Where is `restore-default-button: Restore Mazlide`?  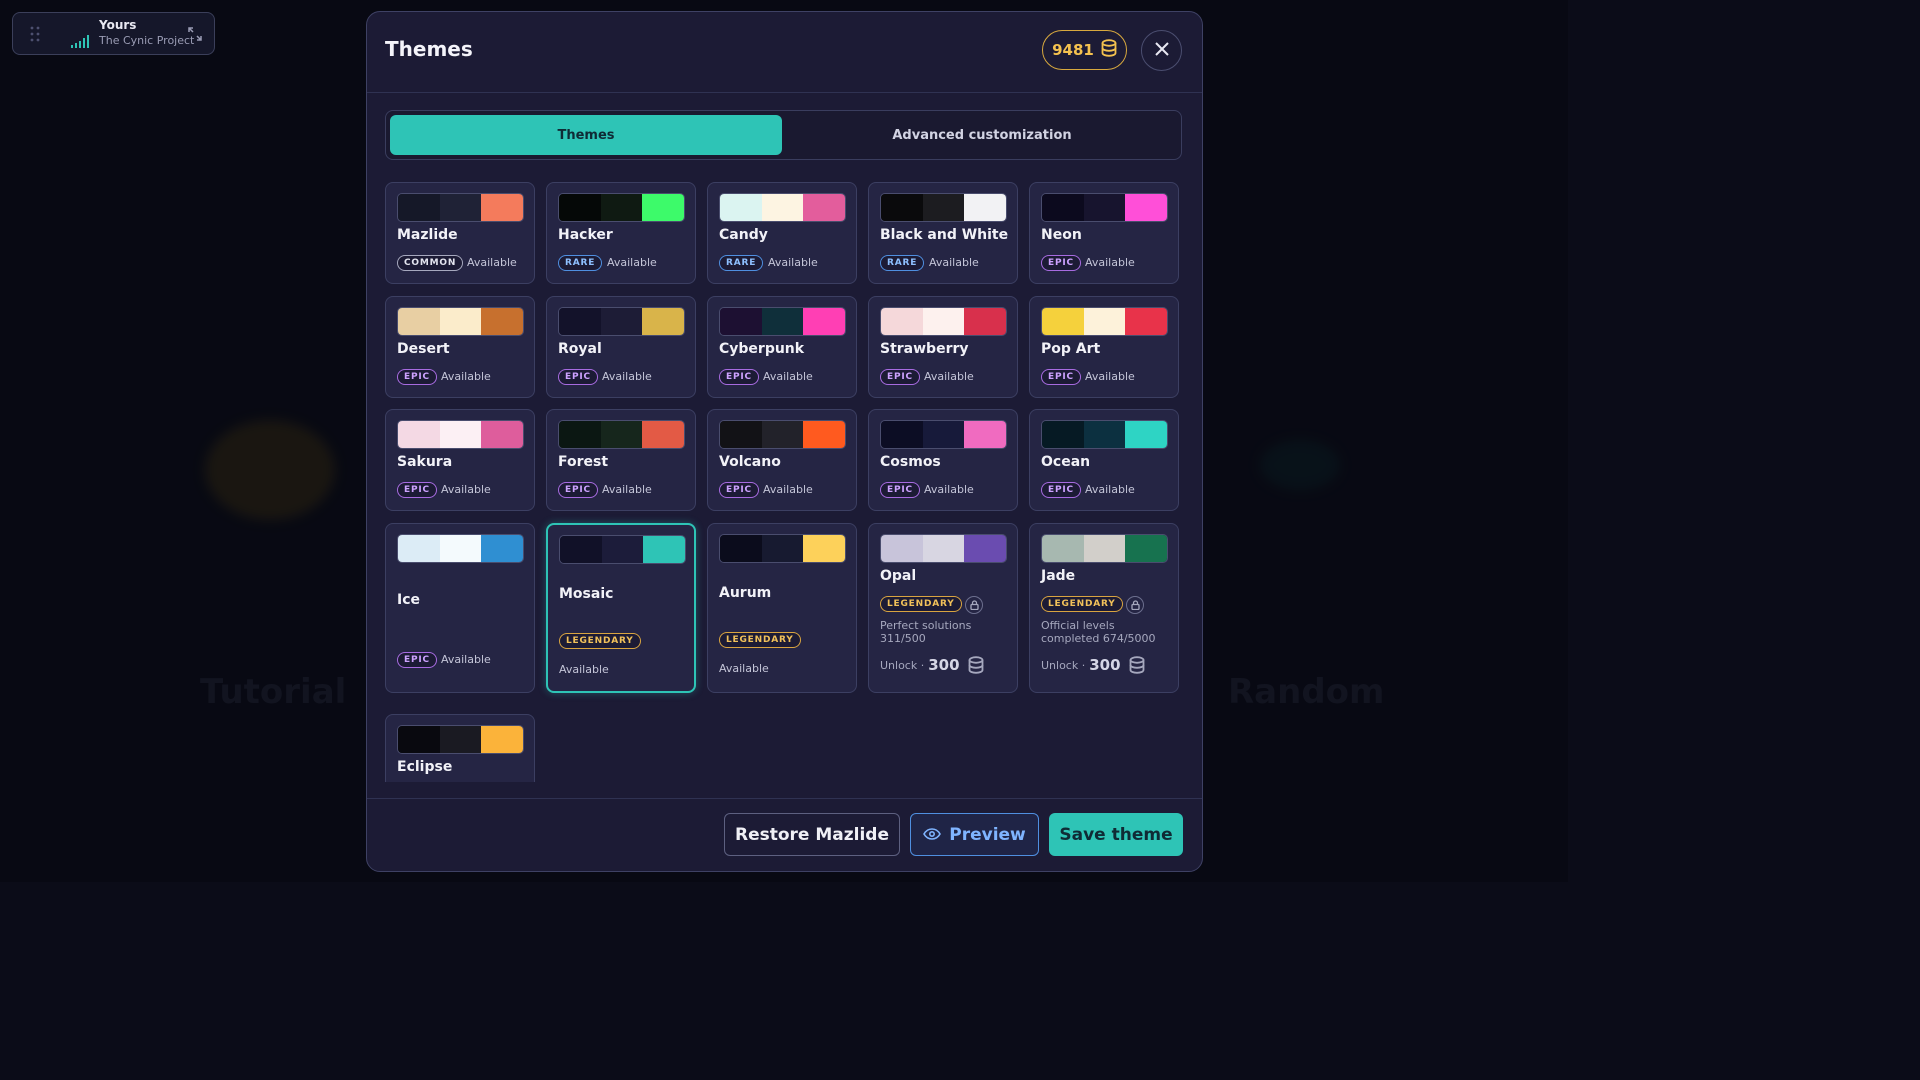 restore-default-button: Restore Mazlide is located at coordinates (812, 834).